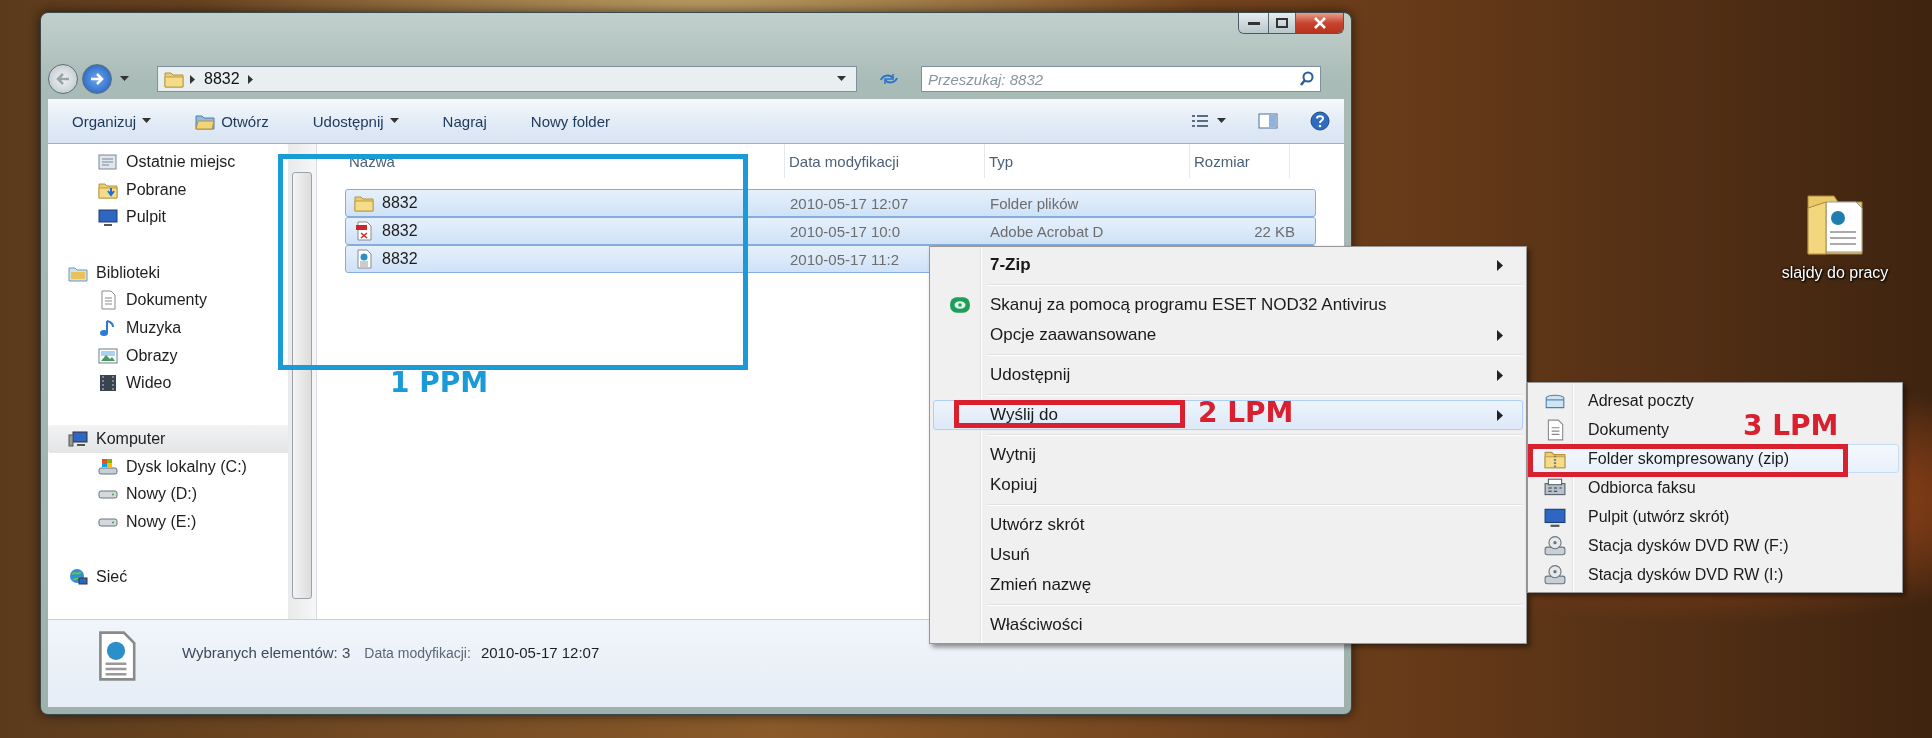 This screenshot has width=1932, height=738. Describe the element at coordinates (355, 121) in the screenshot. I see `toolbar-button: Udostępnij` at that location.